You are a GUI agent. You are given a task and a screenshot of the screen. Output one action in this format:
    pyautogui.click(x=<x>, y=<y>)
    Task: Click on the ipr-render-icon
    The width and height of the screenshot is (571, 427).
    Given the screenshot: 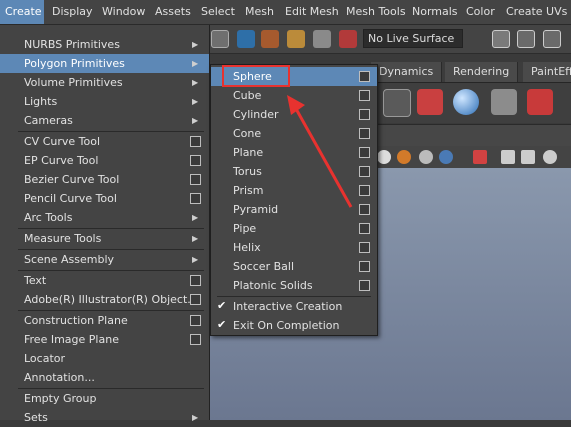 What is the action you would take?
    pyautogui.click(x=552, y=39)
    